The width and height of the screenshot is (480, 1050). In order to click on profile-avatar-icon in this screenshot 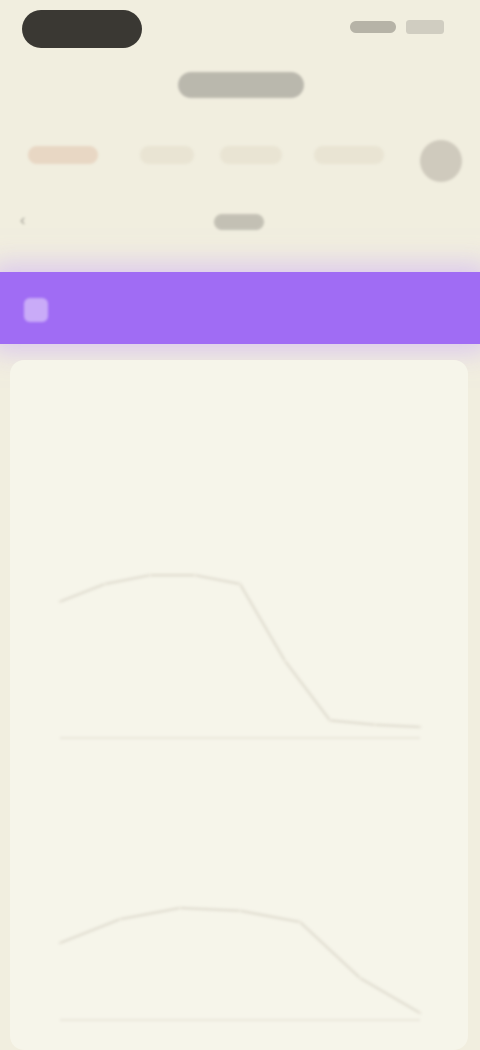, I will do `click(441, 161)`.